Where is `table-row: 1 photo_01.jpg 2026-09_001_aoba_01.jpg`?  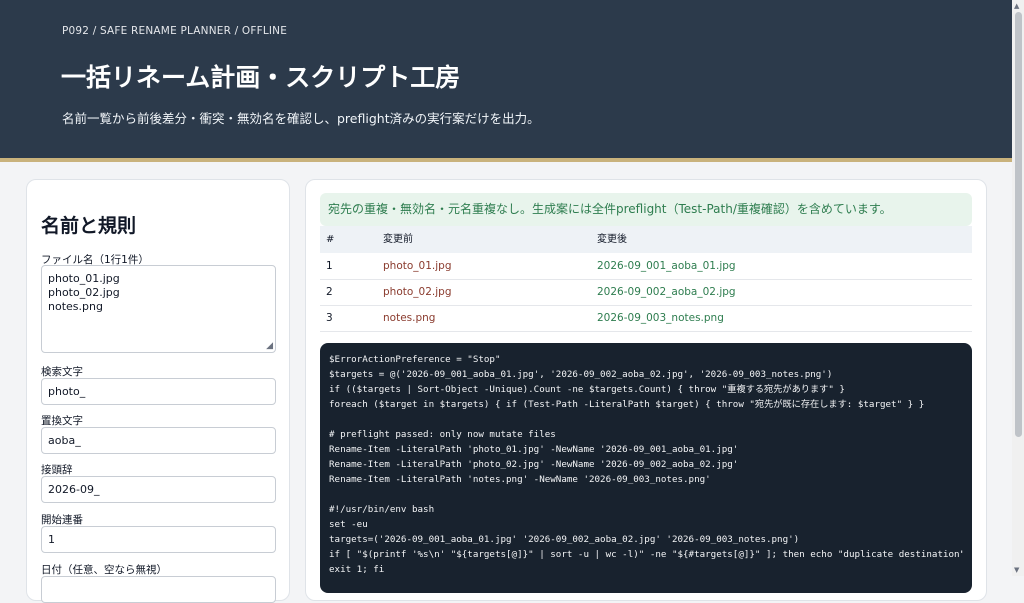 table-row: 1 photo_01.jpg 2026-09_001_aoba_01.jpg is located at coordinates (646, 266).